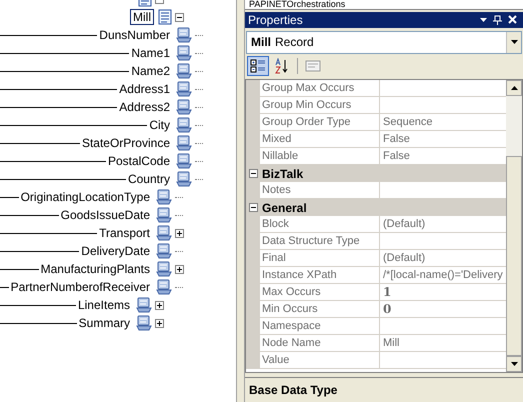  What do you see at coordinates (126, 143) in the screenshot?
I see `tree-node-label: StateOrProvince` at bounding box center [126, 143].